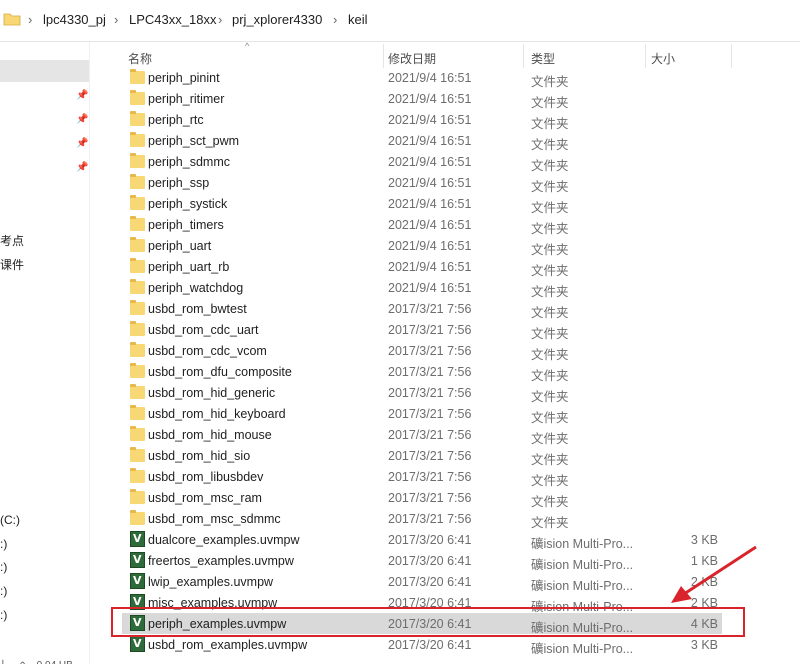 The height and width of the screenshot is (664, 800). I want to click on file-name: periph_watchdog, so click(196, 288).